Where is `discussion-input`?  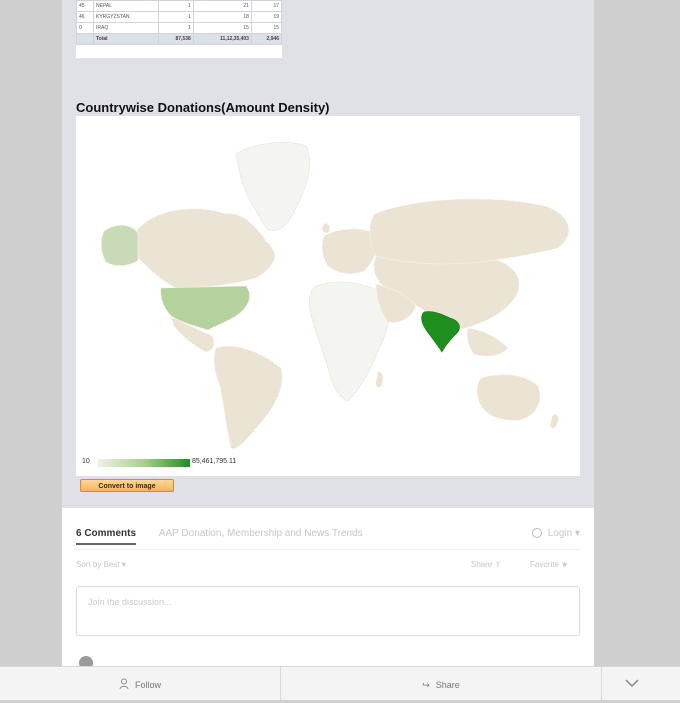
discussion-input is located at coordinates (238, 602).